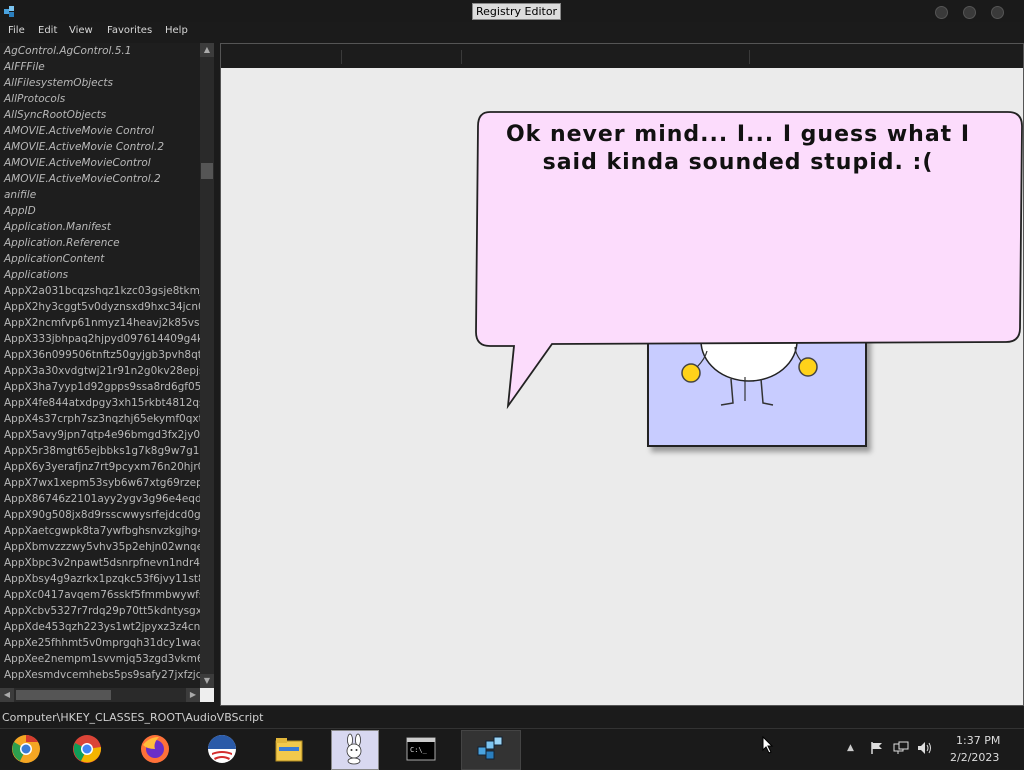 The width and height of the screenshot is (1024, 770). What do you see at coordinates (176, 30) in the screenshot?
I see `menu-help: Help` at bounding box center [176, 30].